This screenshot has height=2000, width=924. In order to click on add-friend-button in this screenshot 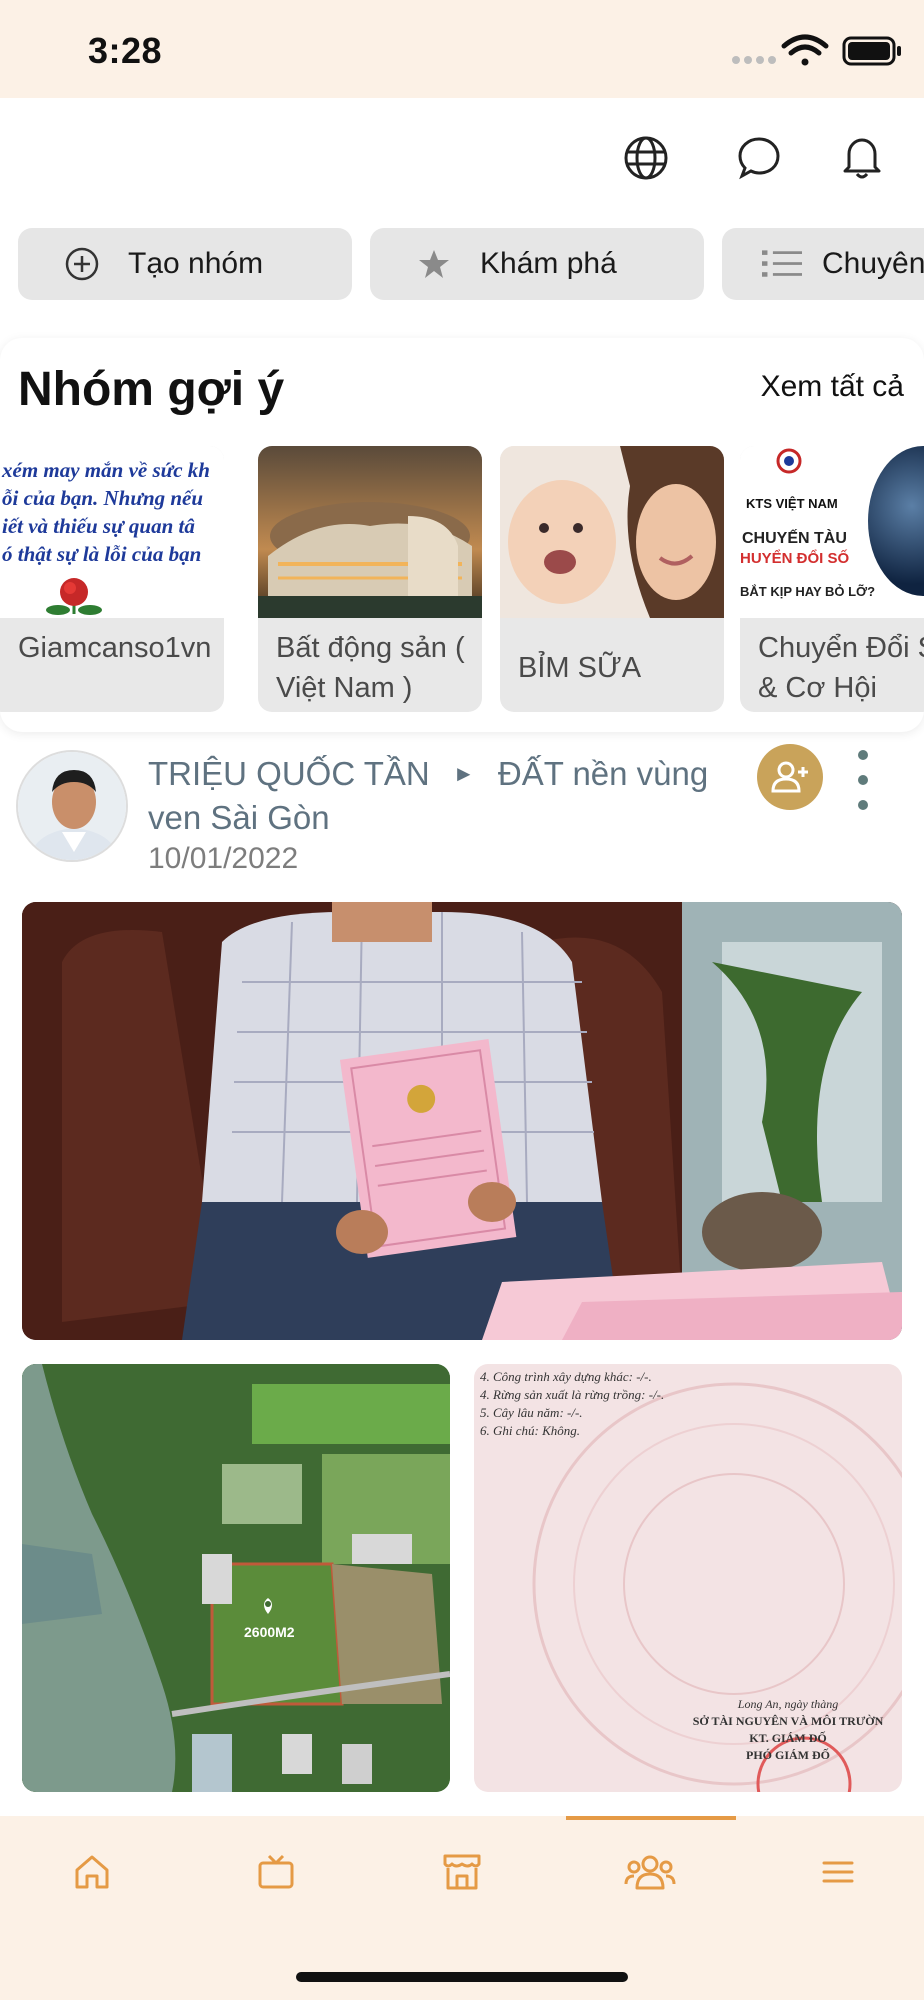, I will do `click(790, 777)`.